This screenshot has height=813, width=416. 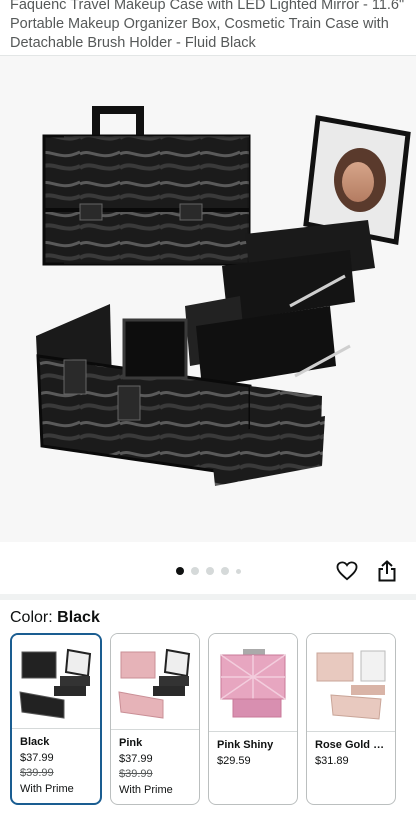 I want to click on swatch-pink: Pink $37.99 $39.99 With Prime, so click(x=155, y=719).